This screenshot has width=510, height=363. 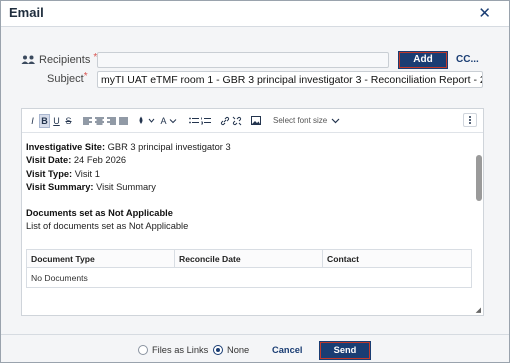 I want to click on table-row: No Documents, so click(x=249, y=277).